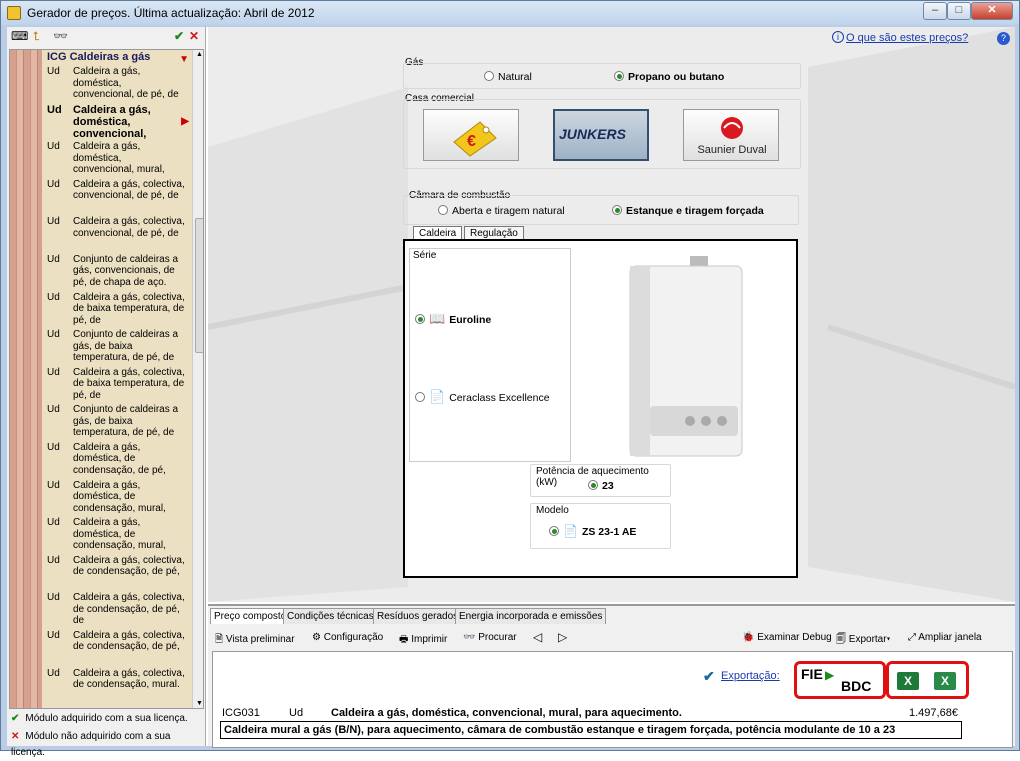 Image resolution: width=1020 pixels, height=761 pixels. I want to click on preview-label: Vista preliminar, so click(260, 639).